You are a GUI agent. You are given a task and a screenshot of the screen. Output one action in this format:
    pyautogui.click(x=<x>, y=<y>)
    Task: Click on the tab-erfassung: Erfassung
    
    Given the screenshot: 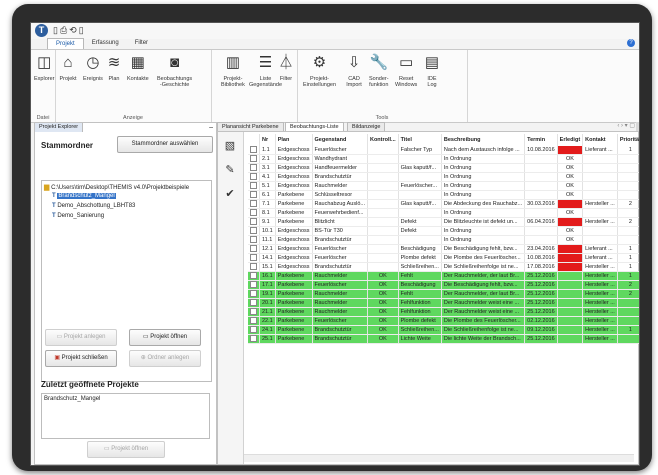 What is the action you would take?
    pyautogui.click(x=105, y=43)
    